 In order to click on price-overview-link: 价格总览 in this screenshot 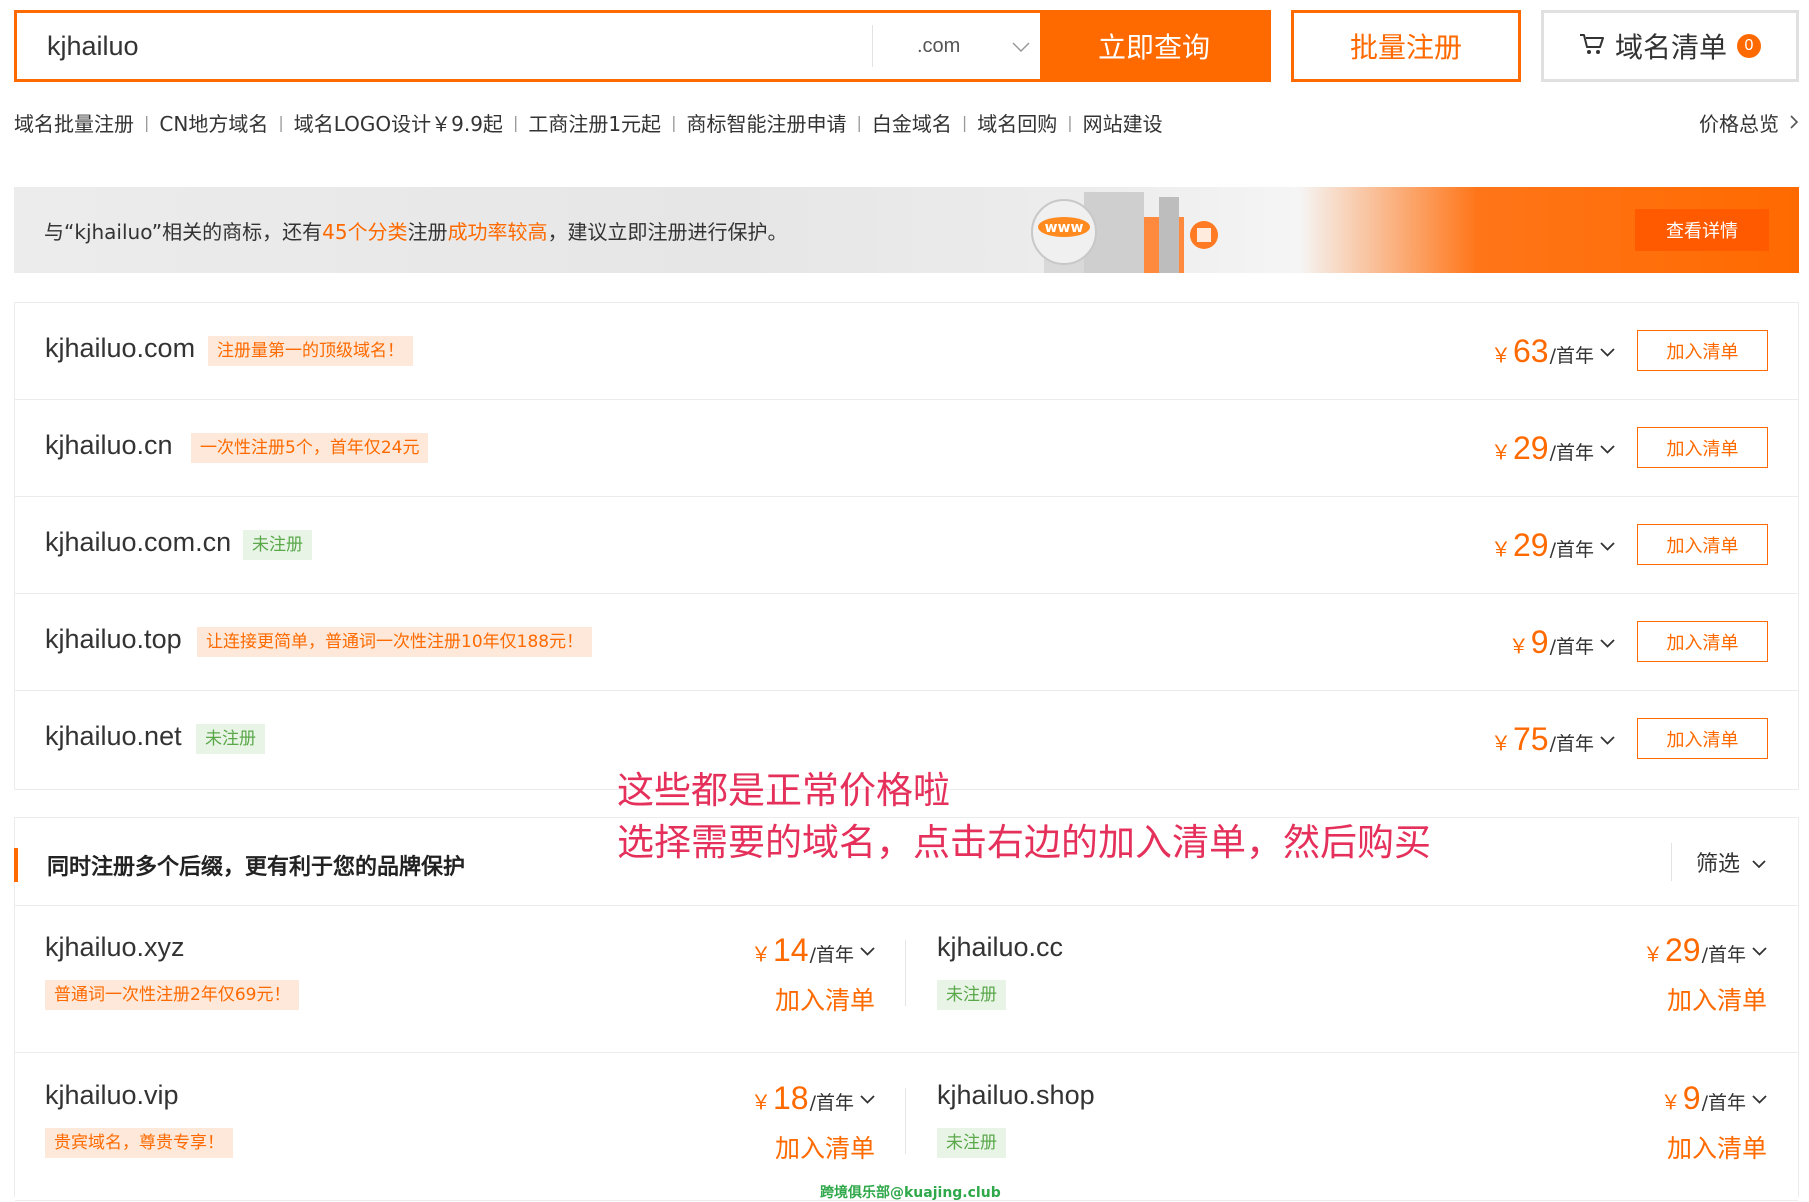, I will do `click(1749, 122)`.